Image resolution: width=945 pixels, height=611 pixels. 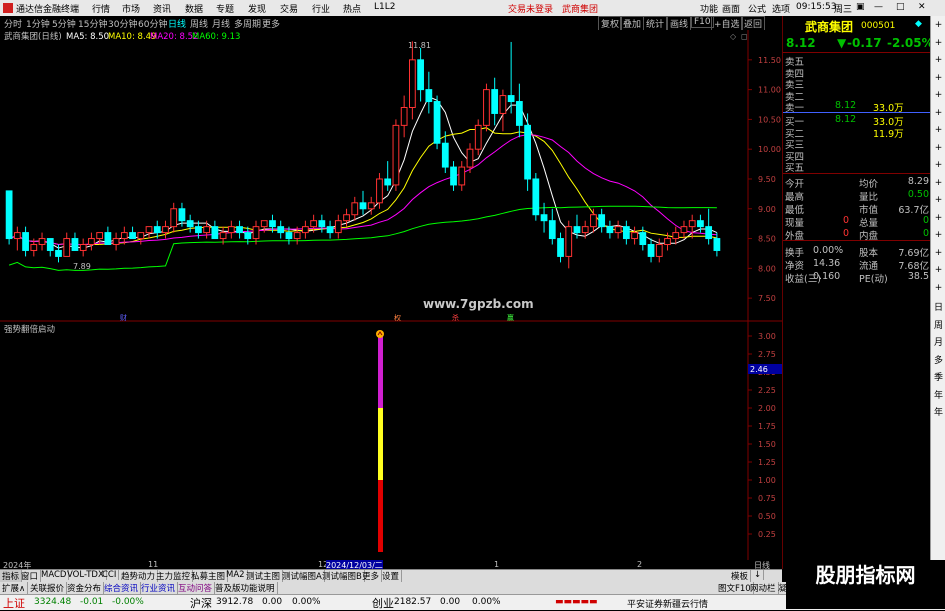 I want to click on indicator-tab: CCI, so click(x=110, y=575).